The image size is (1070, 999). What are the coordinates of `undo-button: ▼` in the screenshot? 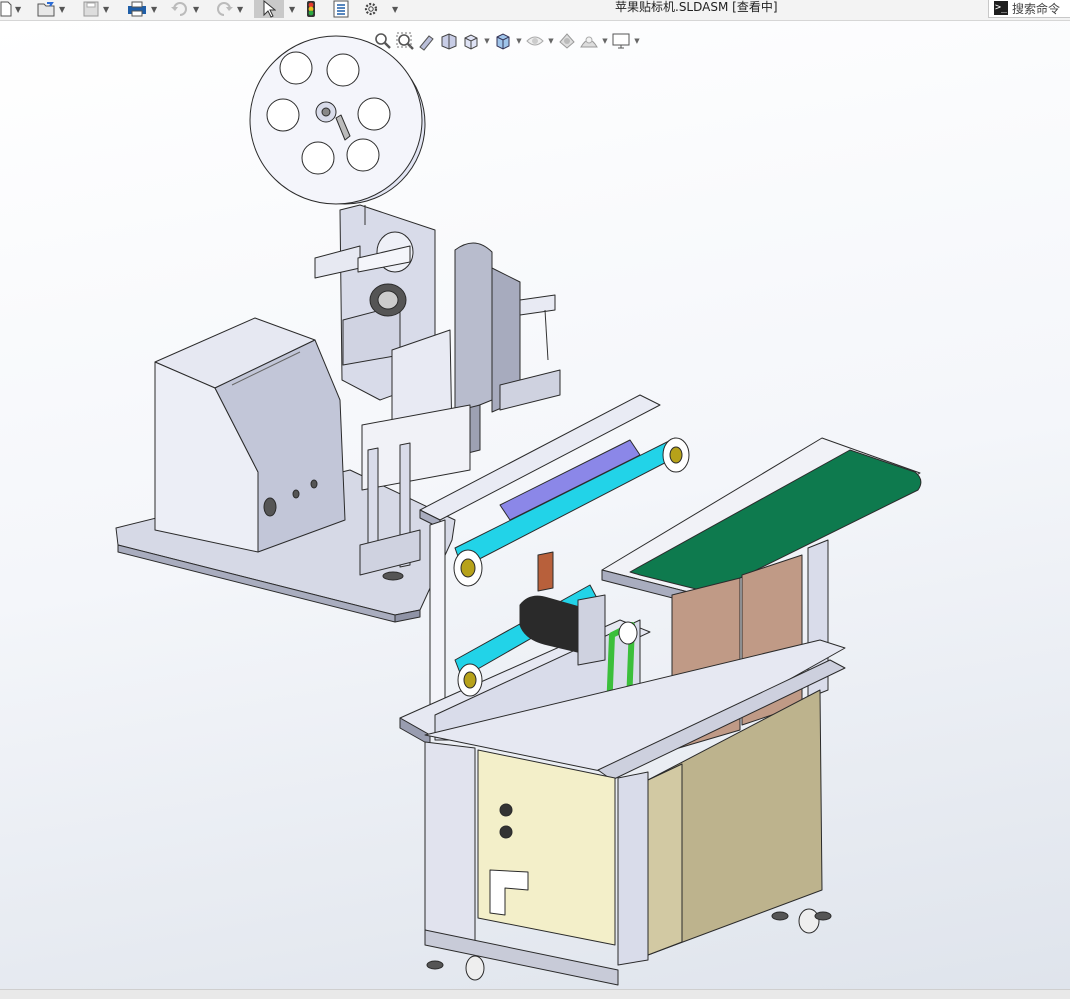 It's located at (184, 9).